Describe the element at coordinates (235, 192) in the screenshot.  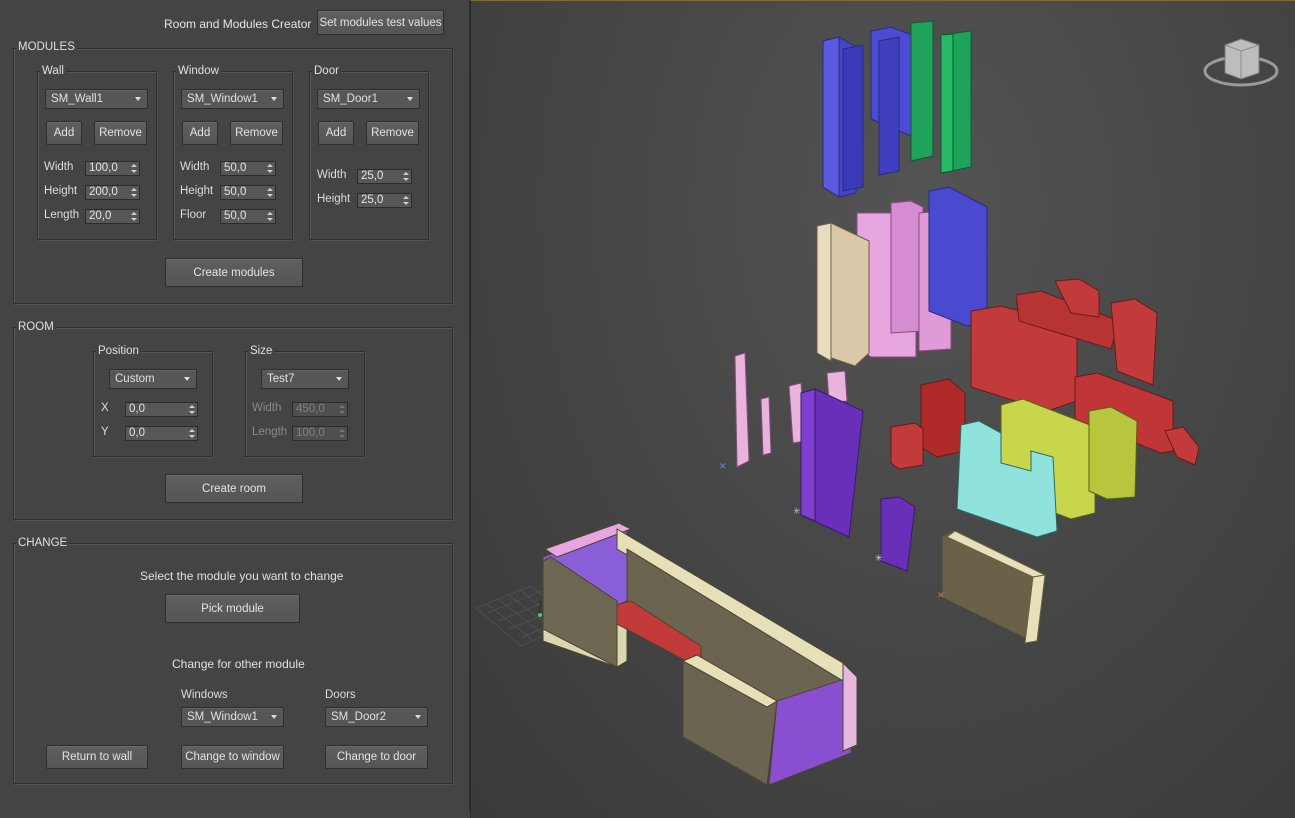
I see `window-height-value: 50,0` at that location.